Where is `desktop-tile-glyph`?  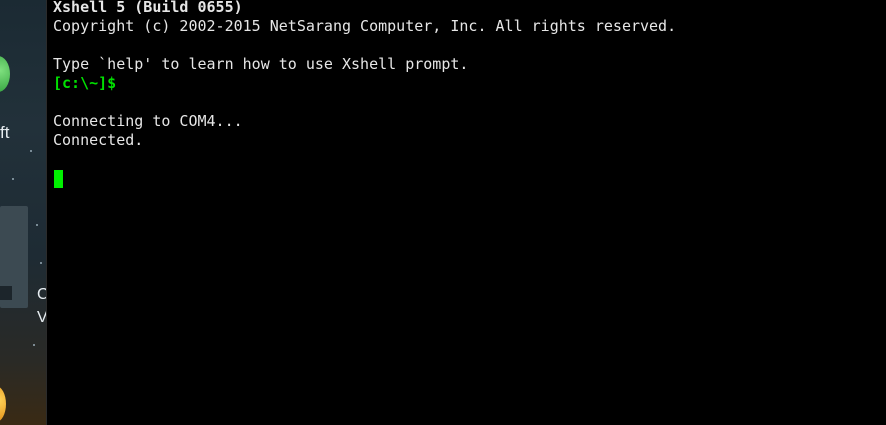
desktop-tile-glyph is located at coordinates (6, 293).